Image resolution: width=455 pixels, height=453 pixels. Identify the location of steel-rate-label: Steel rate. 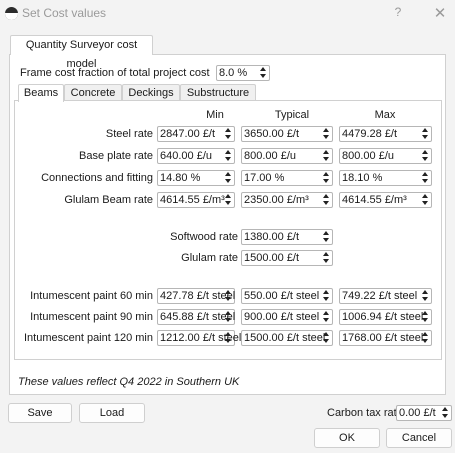
(129, 134).